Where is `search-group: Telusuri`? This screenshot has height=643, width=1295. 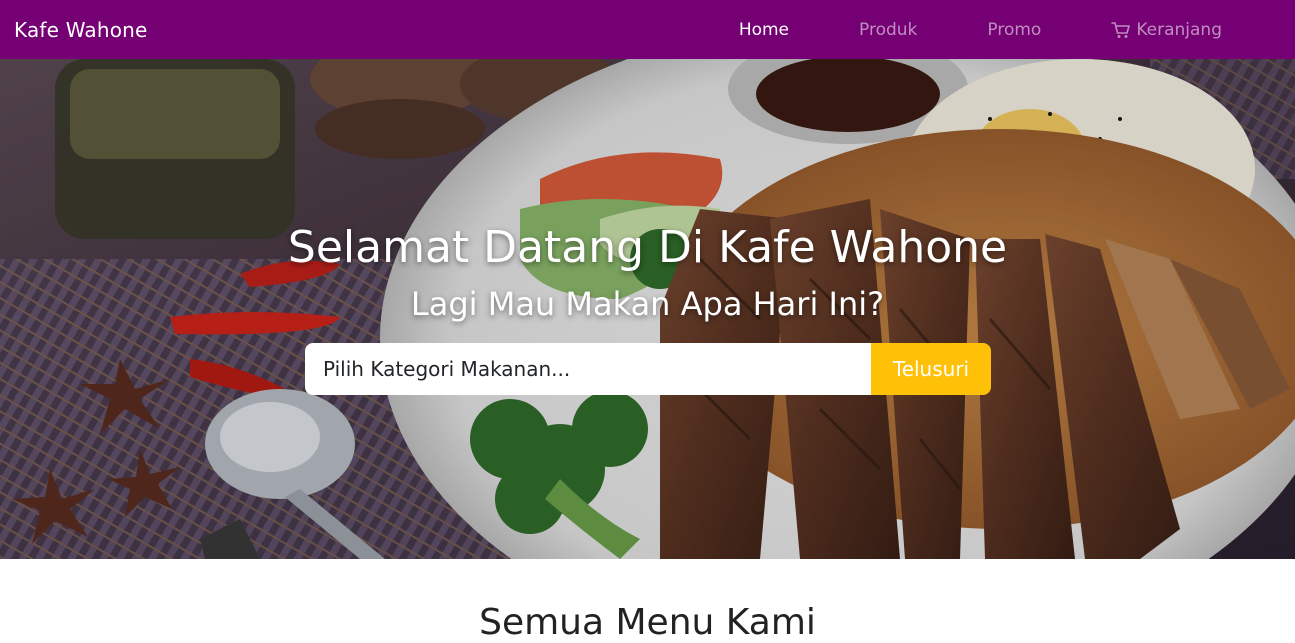
search-group: Telusuri is located at coordinates (648, 369).